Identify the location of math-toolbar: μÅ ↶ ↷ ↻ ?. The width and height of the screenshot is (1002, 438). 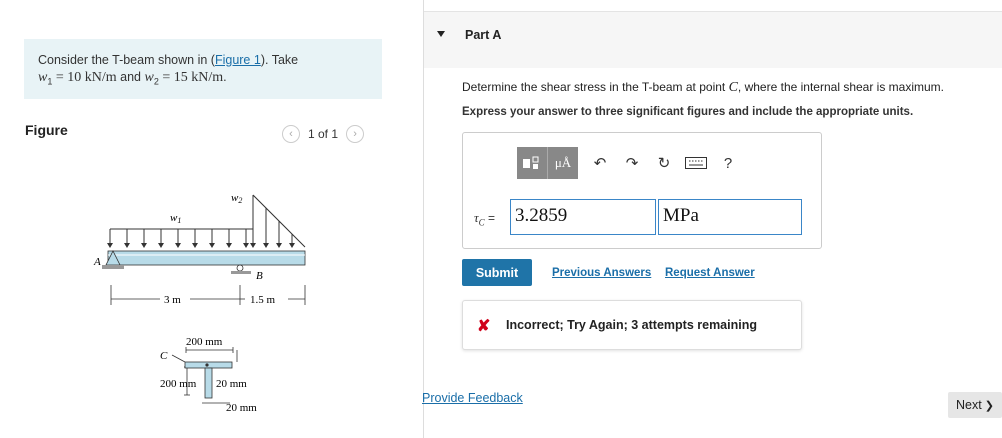
(630, 163).